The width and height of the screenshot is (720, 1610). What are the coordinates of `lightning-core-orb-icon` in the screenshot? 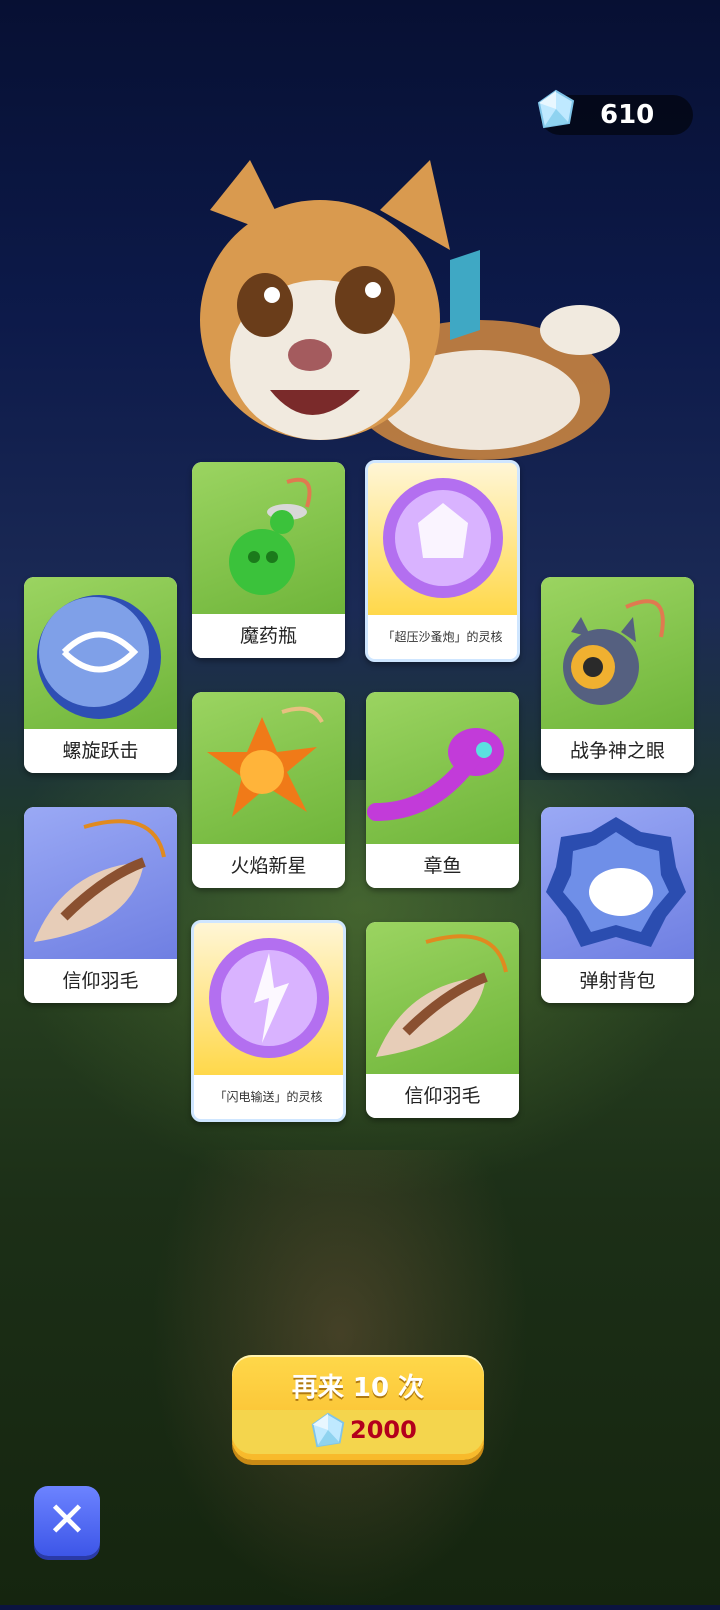 It's located at (269, 998).